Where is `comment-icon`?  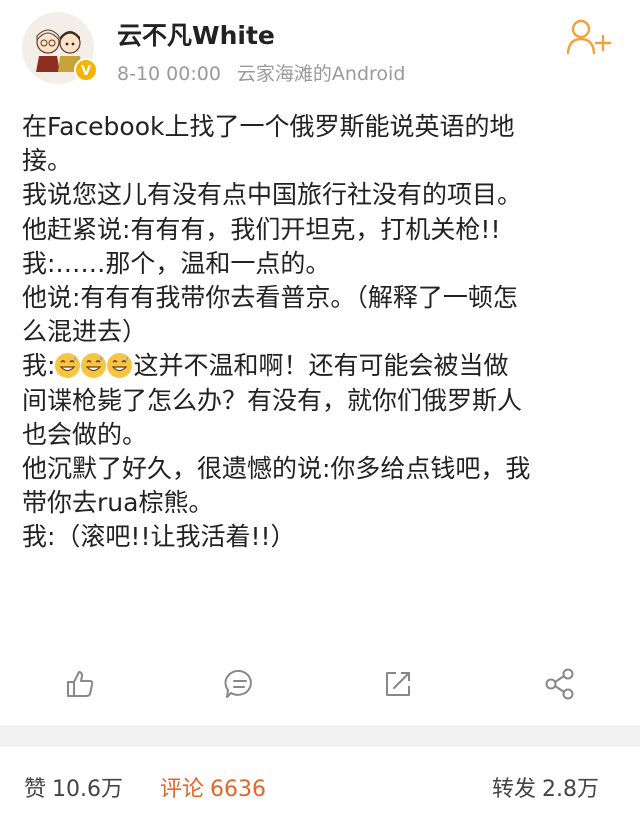
comment-icon is located at coordinates (240, 684).